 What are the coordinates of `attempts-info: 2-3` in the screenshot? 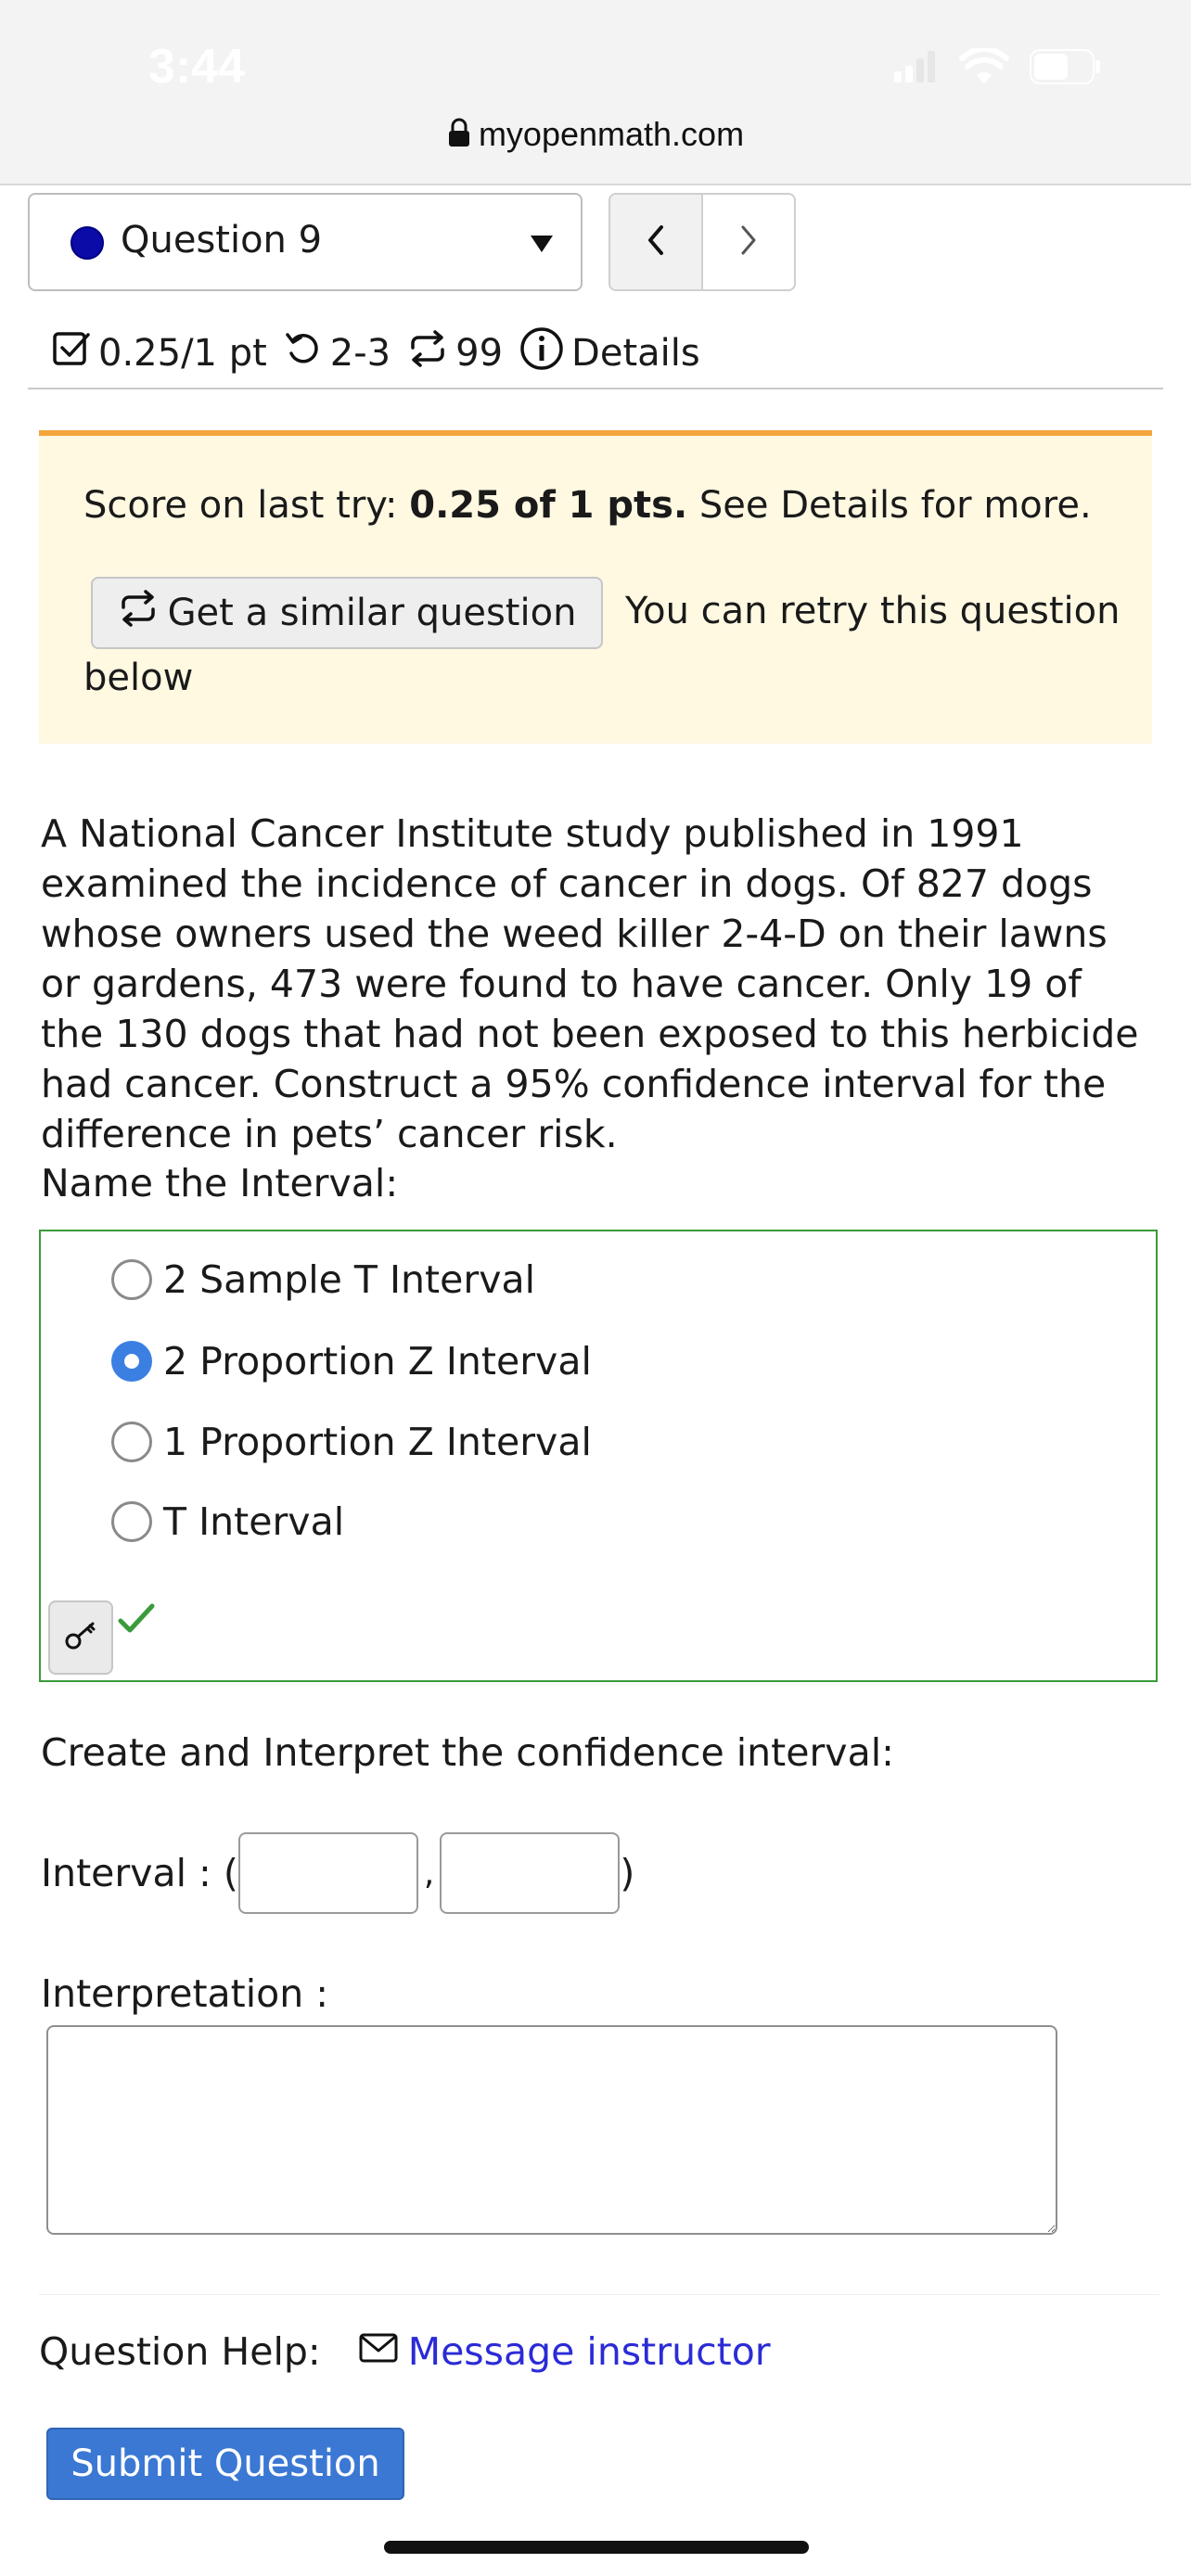 It's located at (337, 353).